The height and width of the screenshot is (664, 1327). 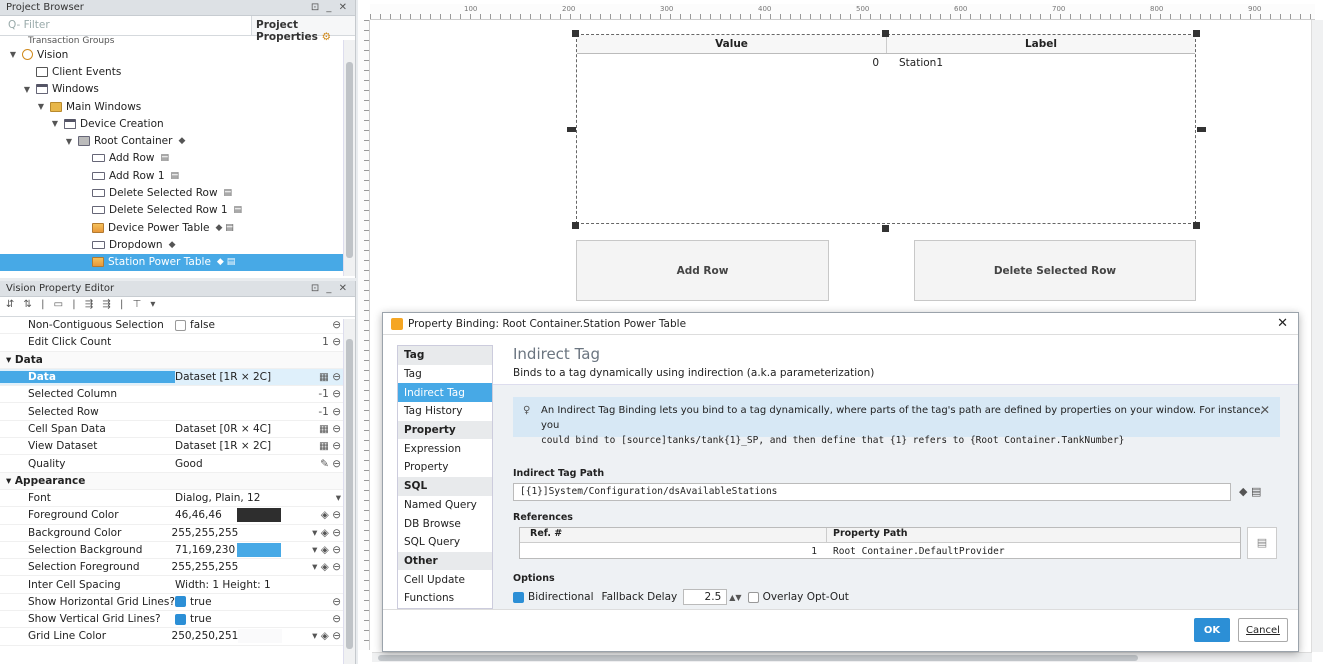 What do you see at coordinates (349, 158) in the screenshot?
I see `tree-scrollbar` at bounding box center [349, 158].